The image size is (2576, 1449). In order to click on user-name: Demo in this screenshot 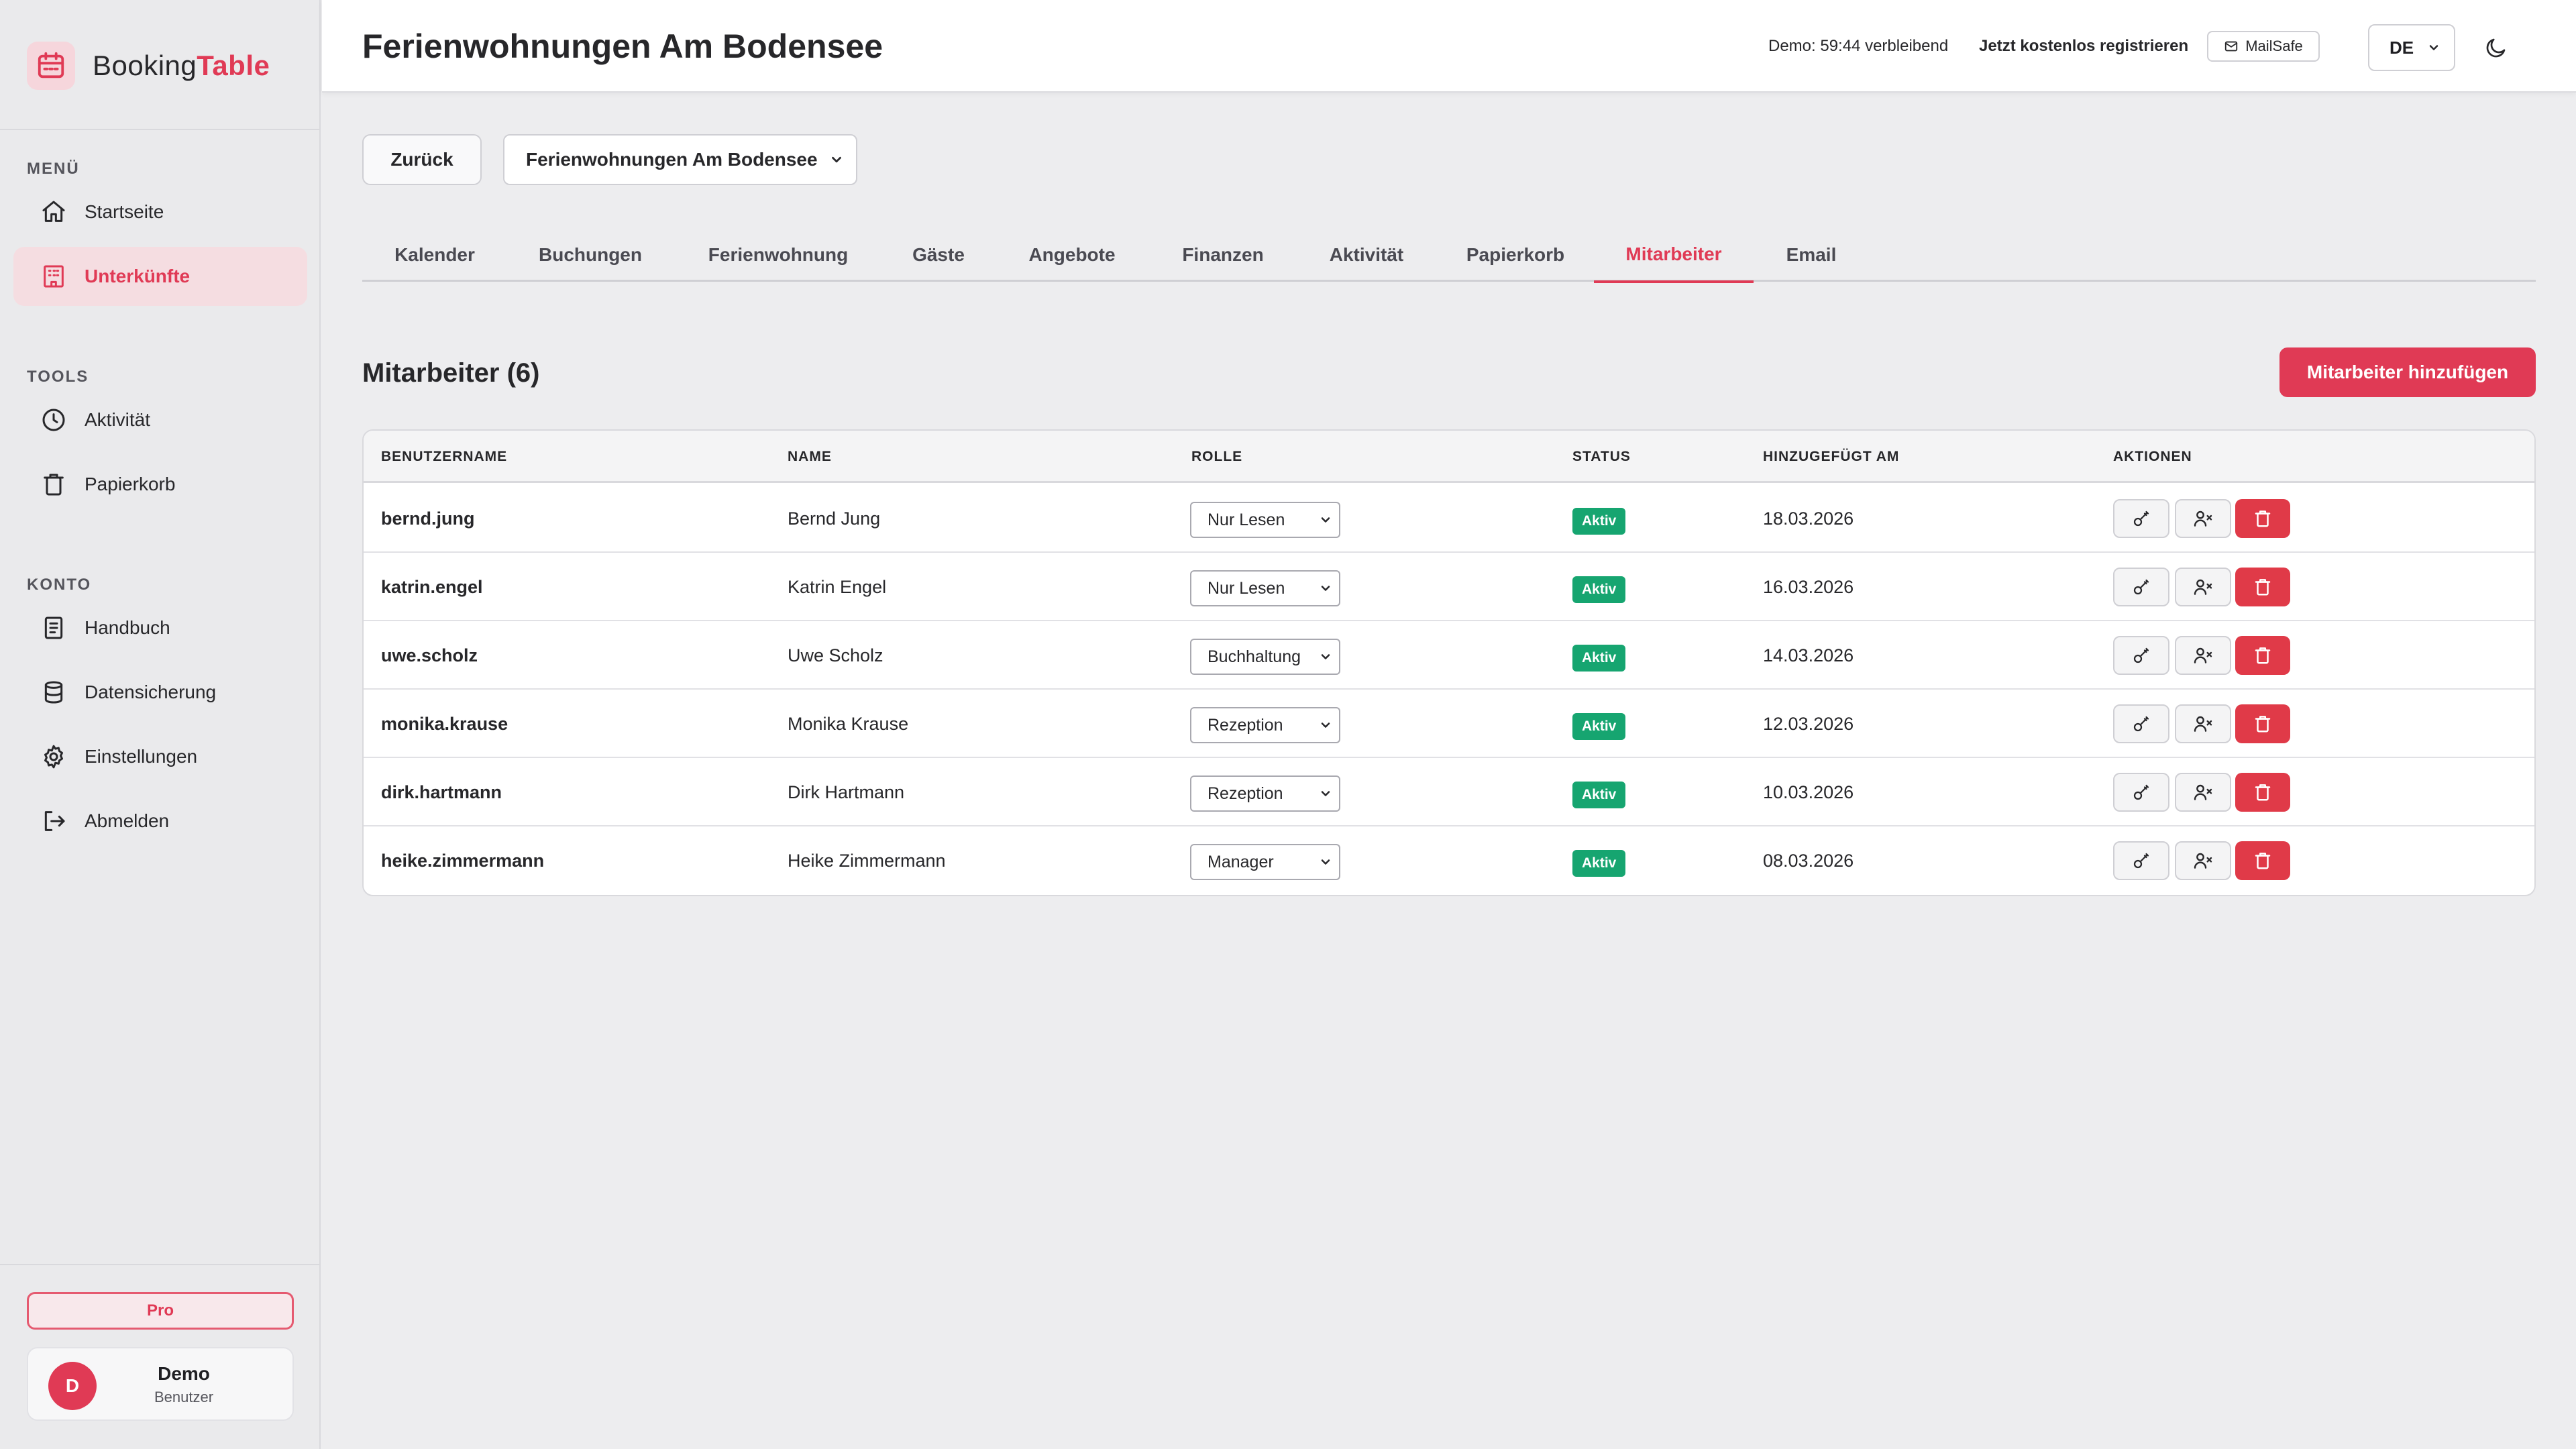, I will do `click(184, 1373)`.